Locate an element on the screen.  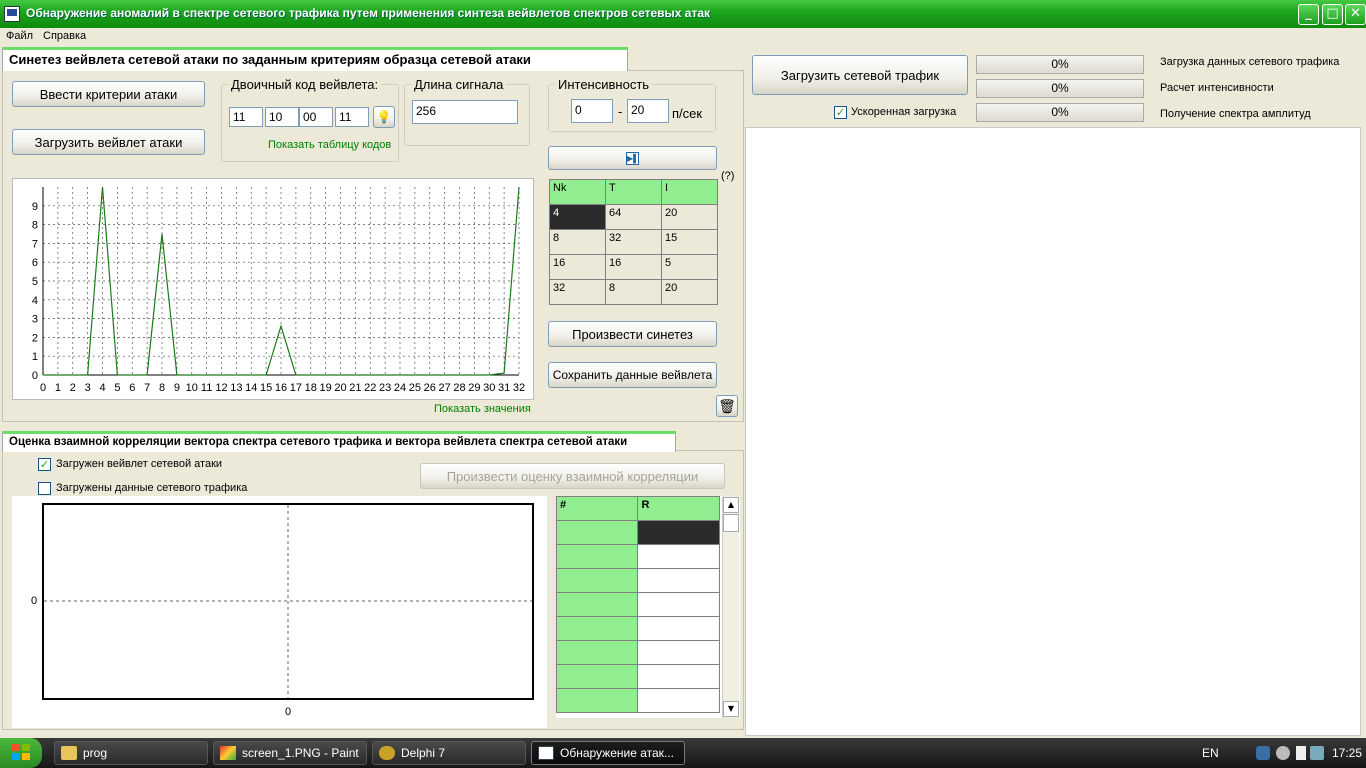
load-wavelet-button: Загрузить вейвлет атаки is located at coordinates (108, 142).